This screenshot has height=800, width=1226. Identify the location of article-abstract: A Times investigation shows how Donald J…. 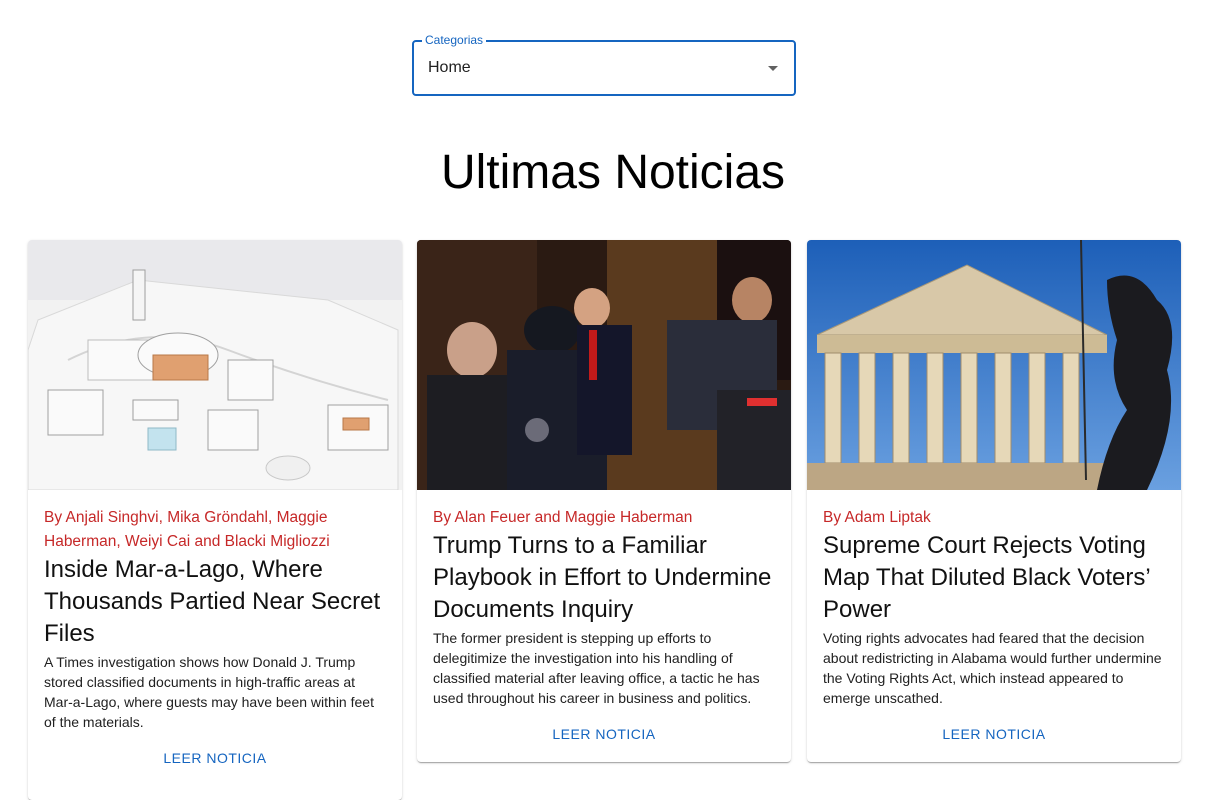
(209, 692).